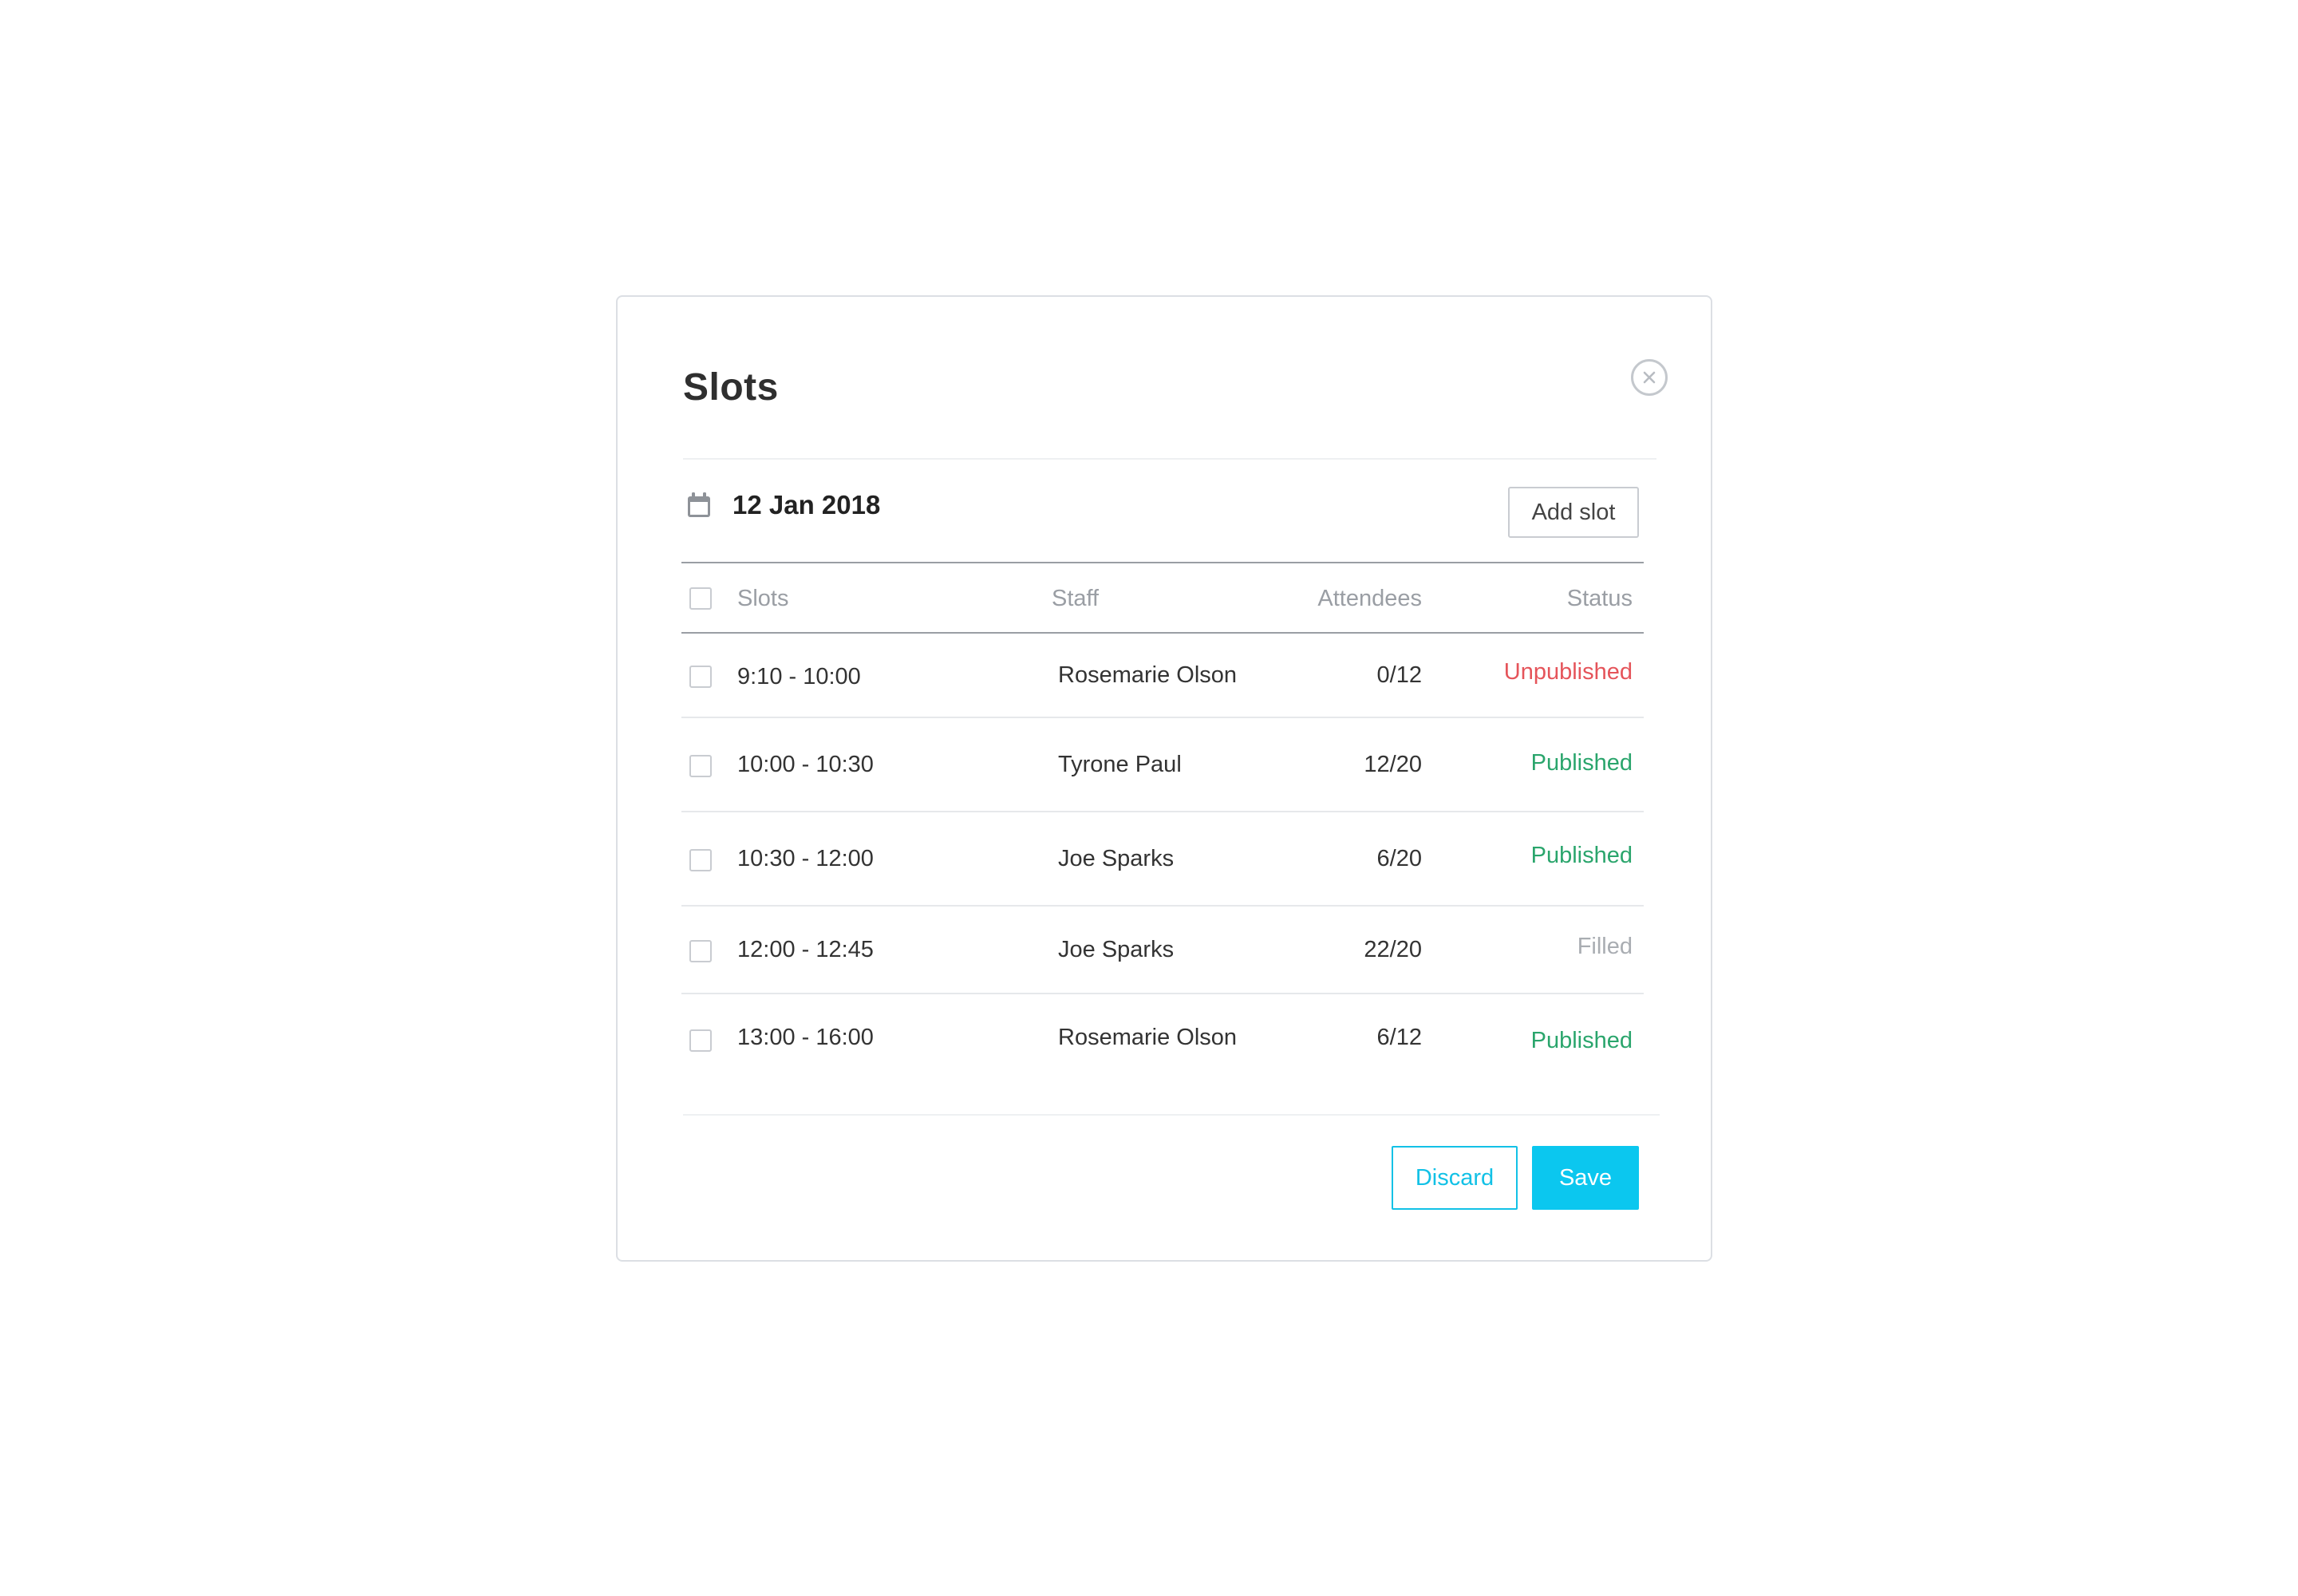  I want to click on slot-time: 9:10 - 10:00, so click(799, 676).